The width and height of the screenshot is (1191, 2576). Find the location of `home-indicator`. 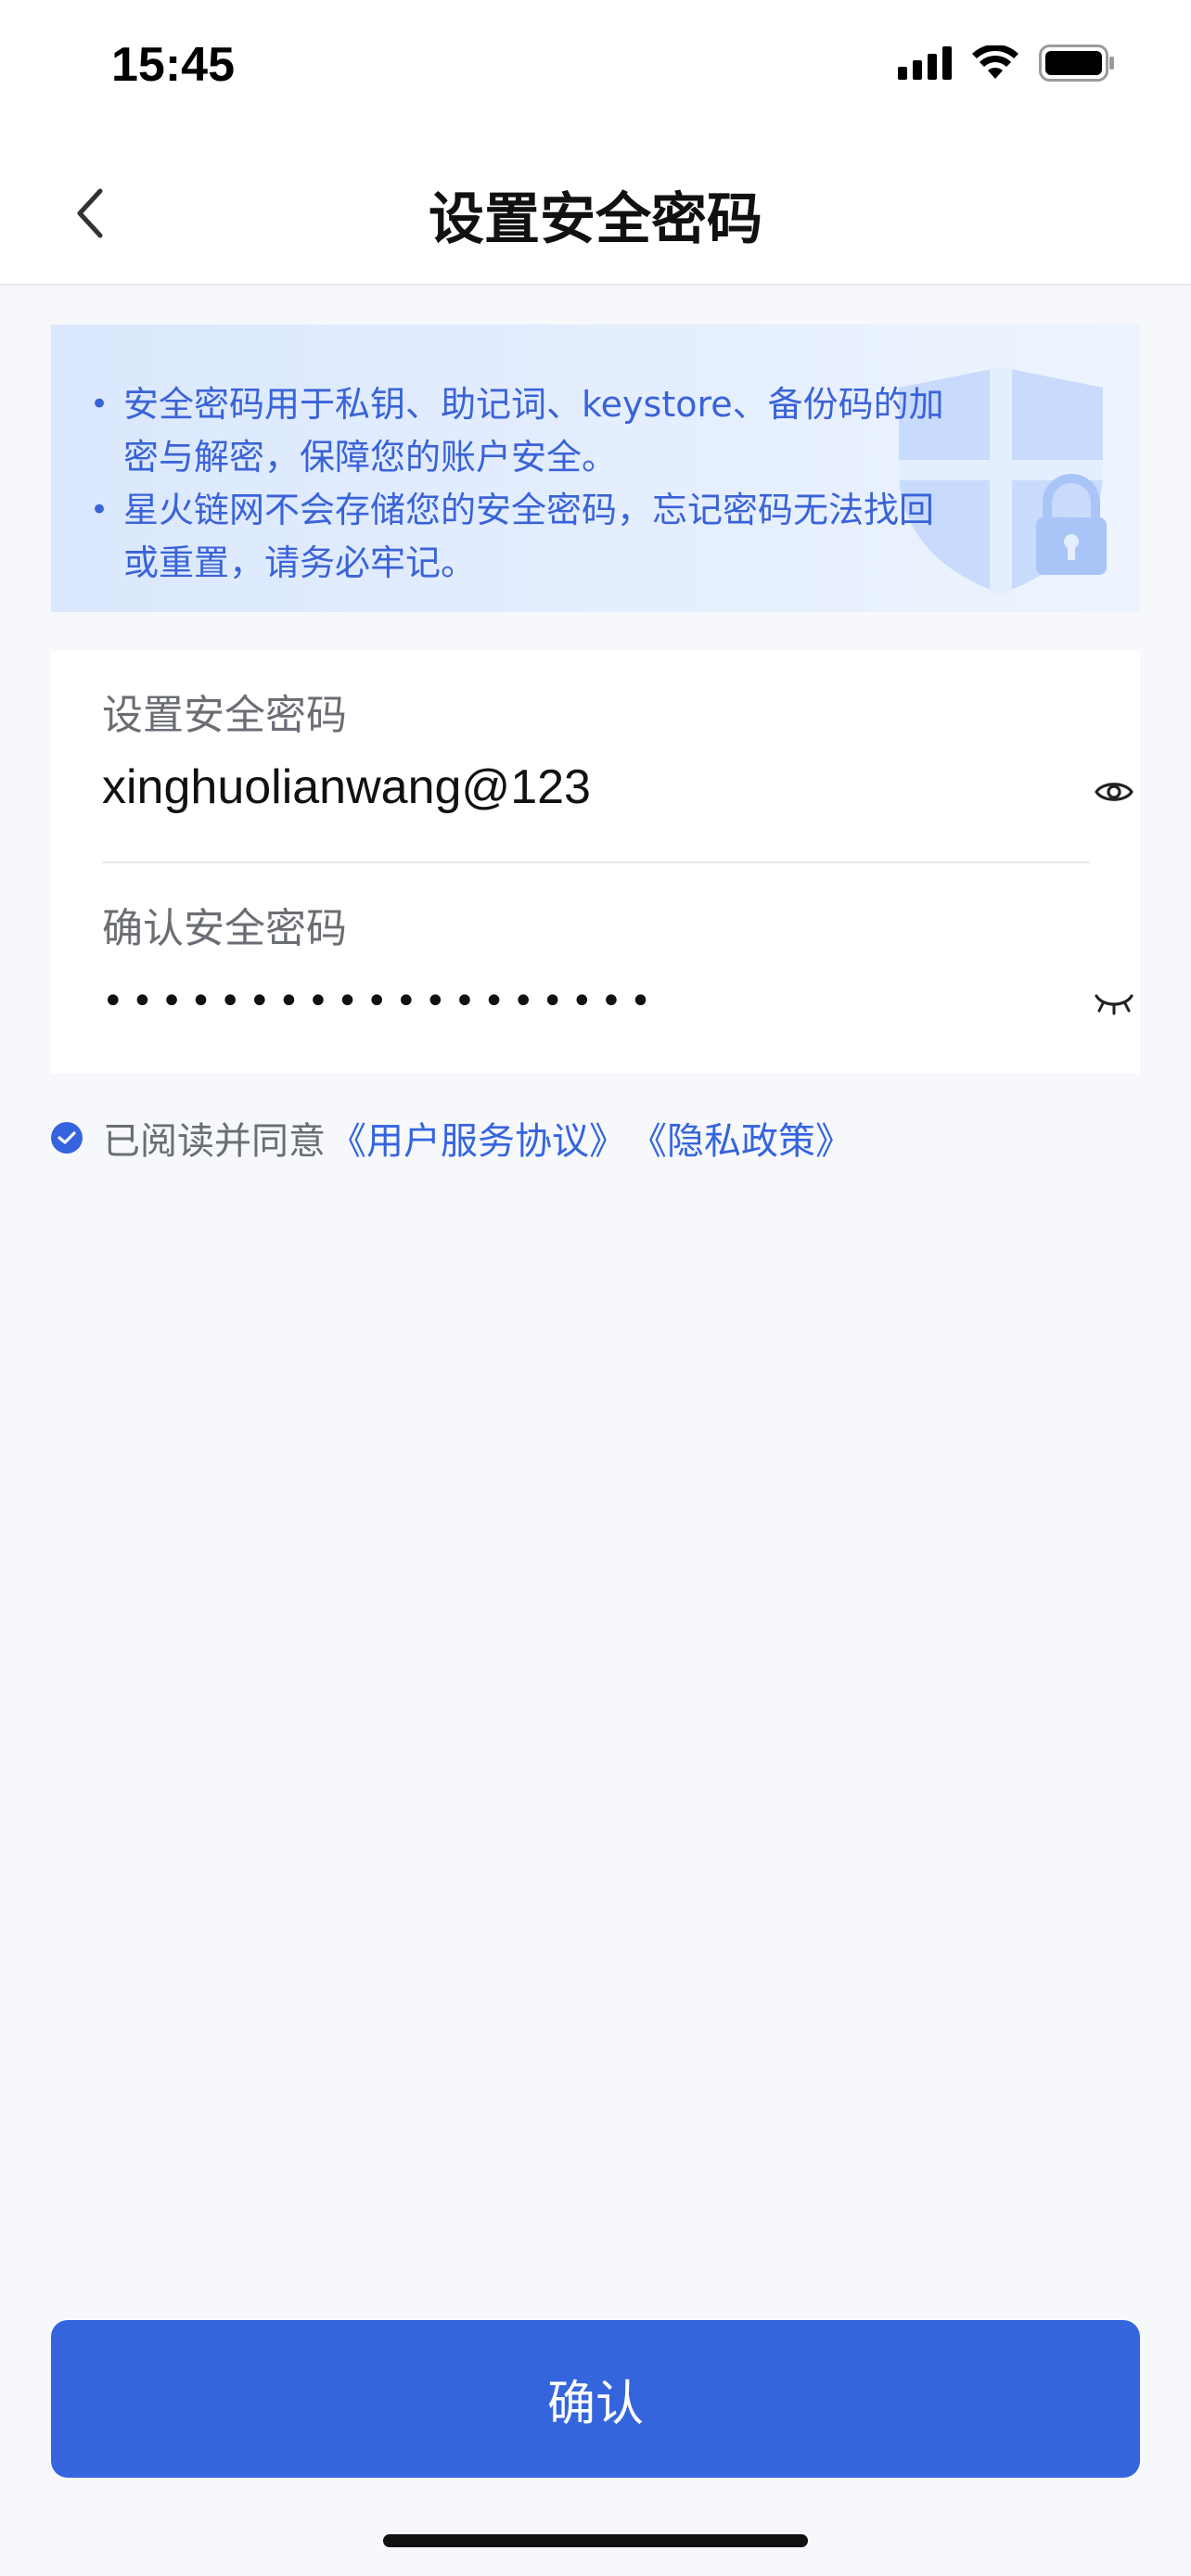

home-indicator is located at coordinates (595, 2540).